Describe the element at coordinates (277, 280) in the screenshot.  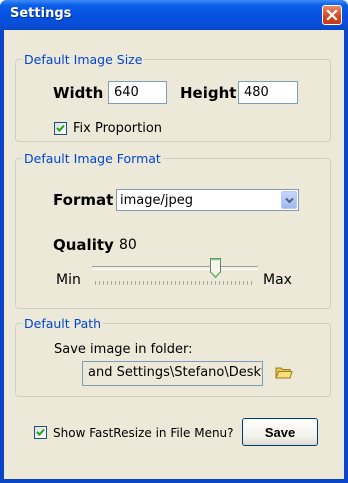
I see `slider-max-label: Max` at that location.